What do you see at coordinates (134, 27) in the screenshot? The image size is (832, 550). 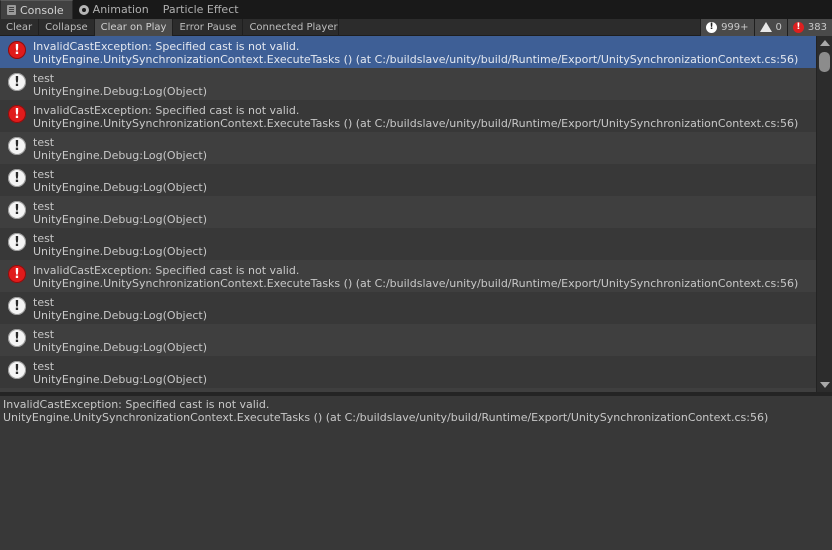 I see `clear-on-play-toggle: Clear on Play` at bounding box center [134, 27].